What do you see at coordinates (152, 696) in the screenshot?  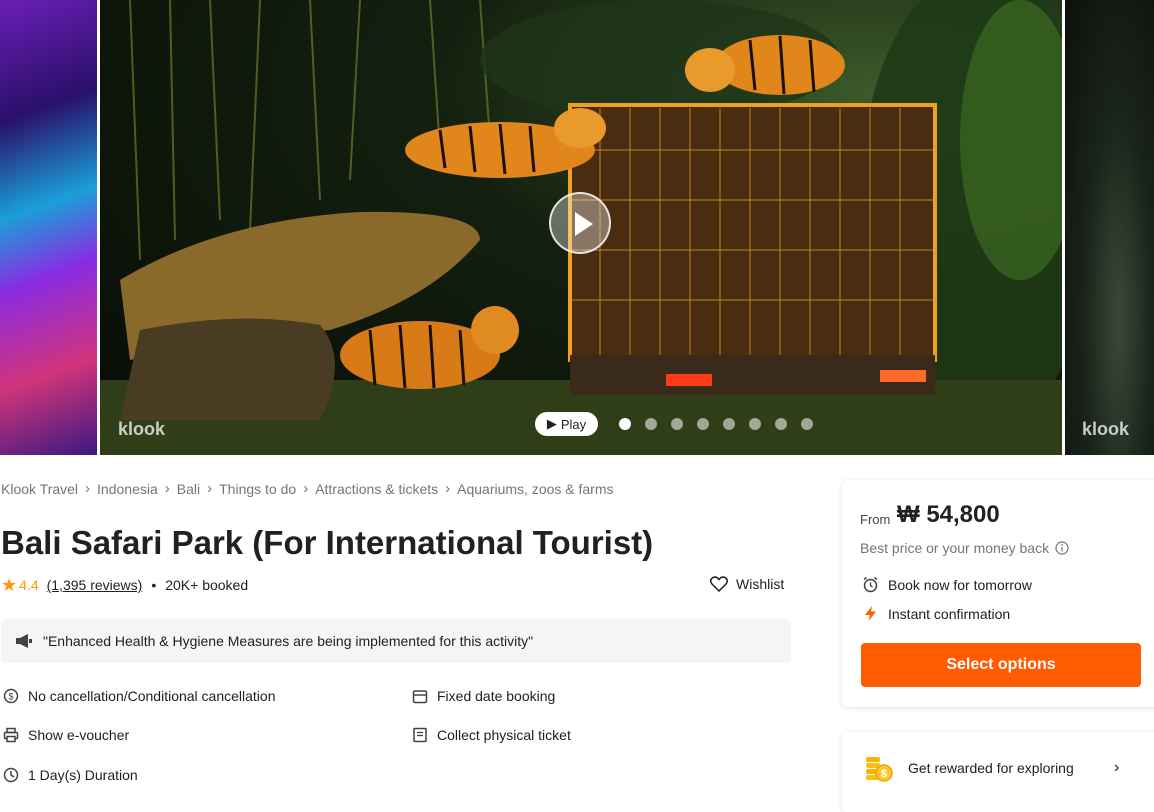 I see `feature-label: No cancellation/Conditional cancellation` at bounding box center [152, 696].